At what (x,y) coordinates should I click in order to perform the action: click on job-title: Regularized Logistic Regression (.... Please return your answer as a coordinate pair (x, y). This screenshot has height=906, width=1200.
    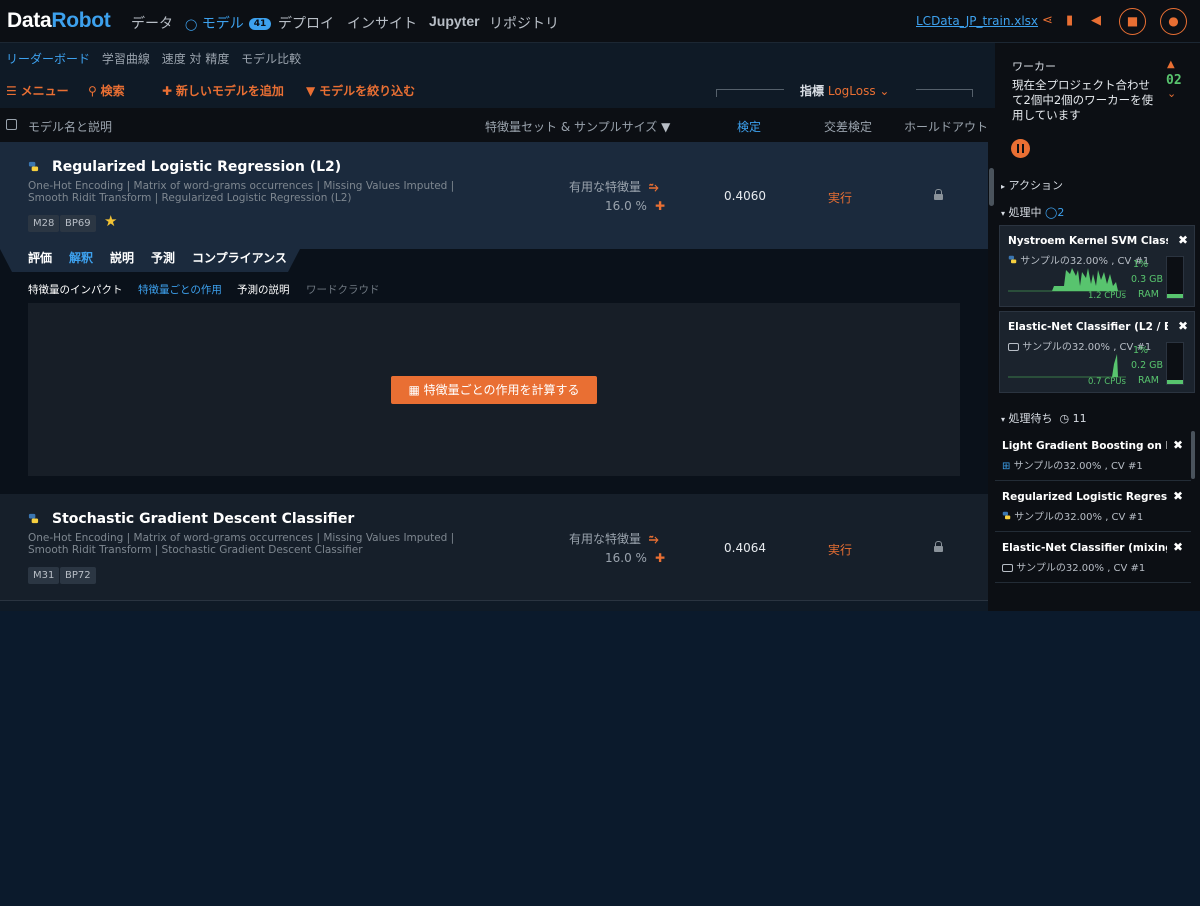
    Looking at the image, I should click on (1084, 497).